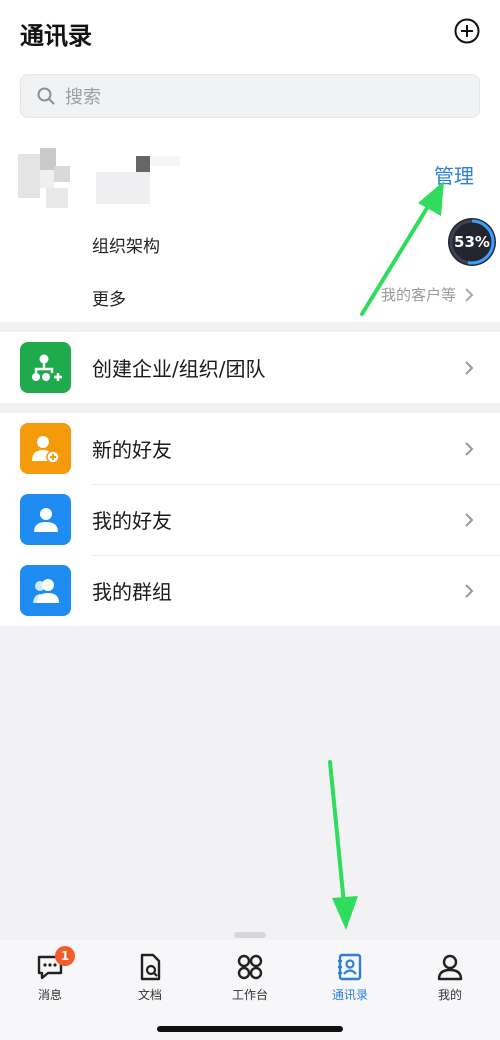 The width and height of the screenshot is (500, 1040). I want to click on contacts-book-icon, so click(350, 967).